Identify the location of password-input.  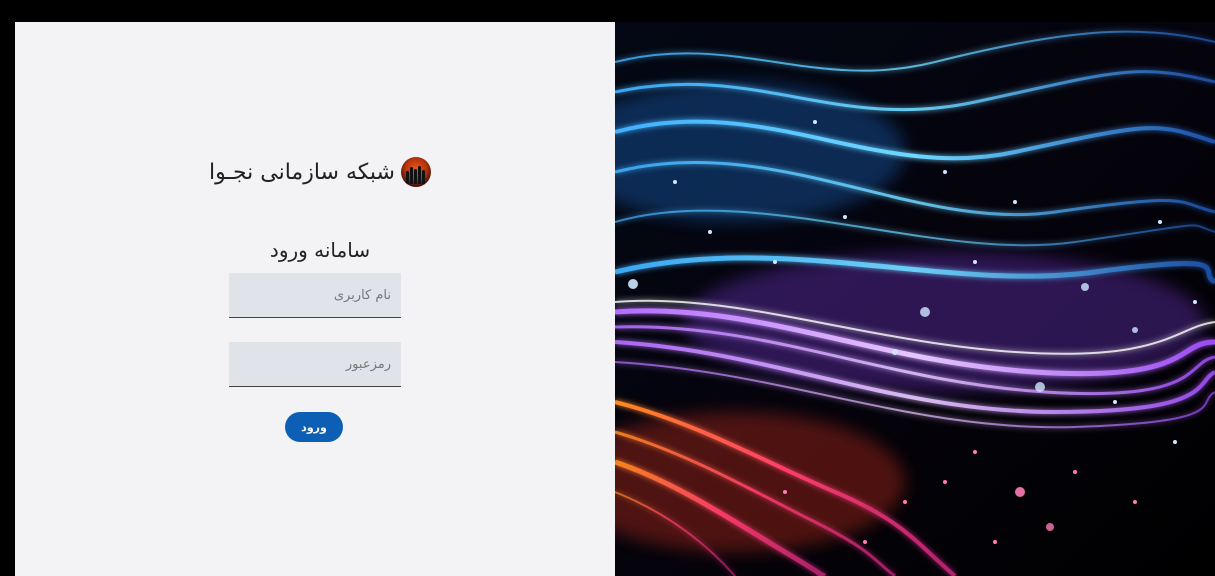
(315, 364).